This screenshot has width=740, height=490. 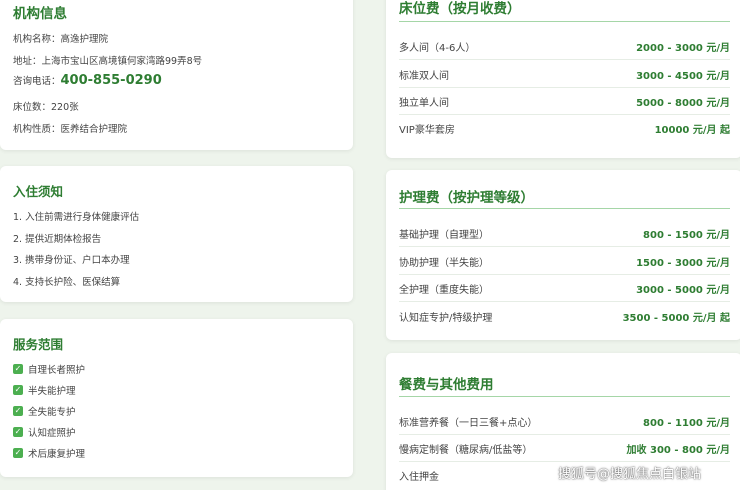 What do you see at coordinates (564, 101) in the screenshot?
I see `price-row: 独立单人间 5000 - 8000 元/月` at bounding box center [564, 101].